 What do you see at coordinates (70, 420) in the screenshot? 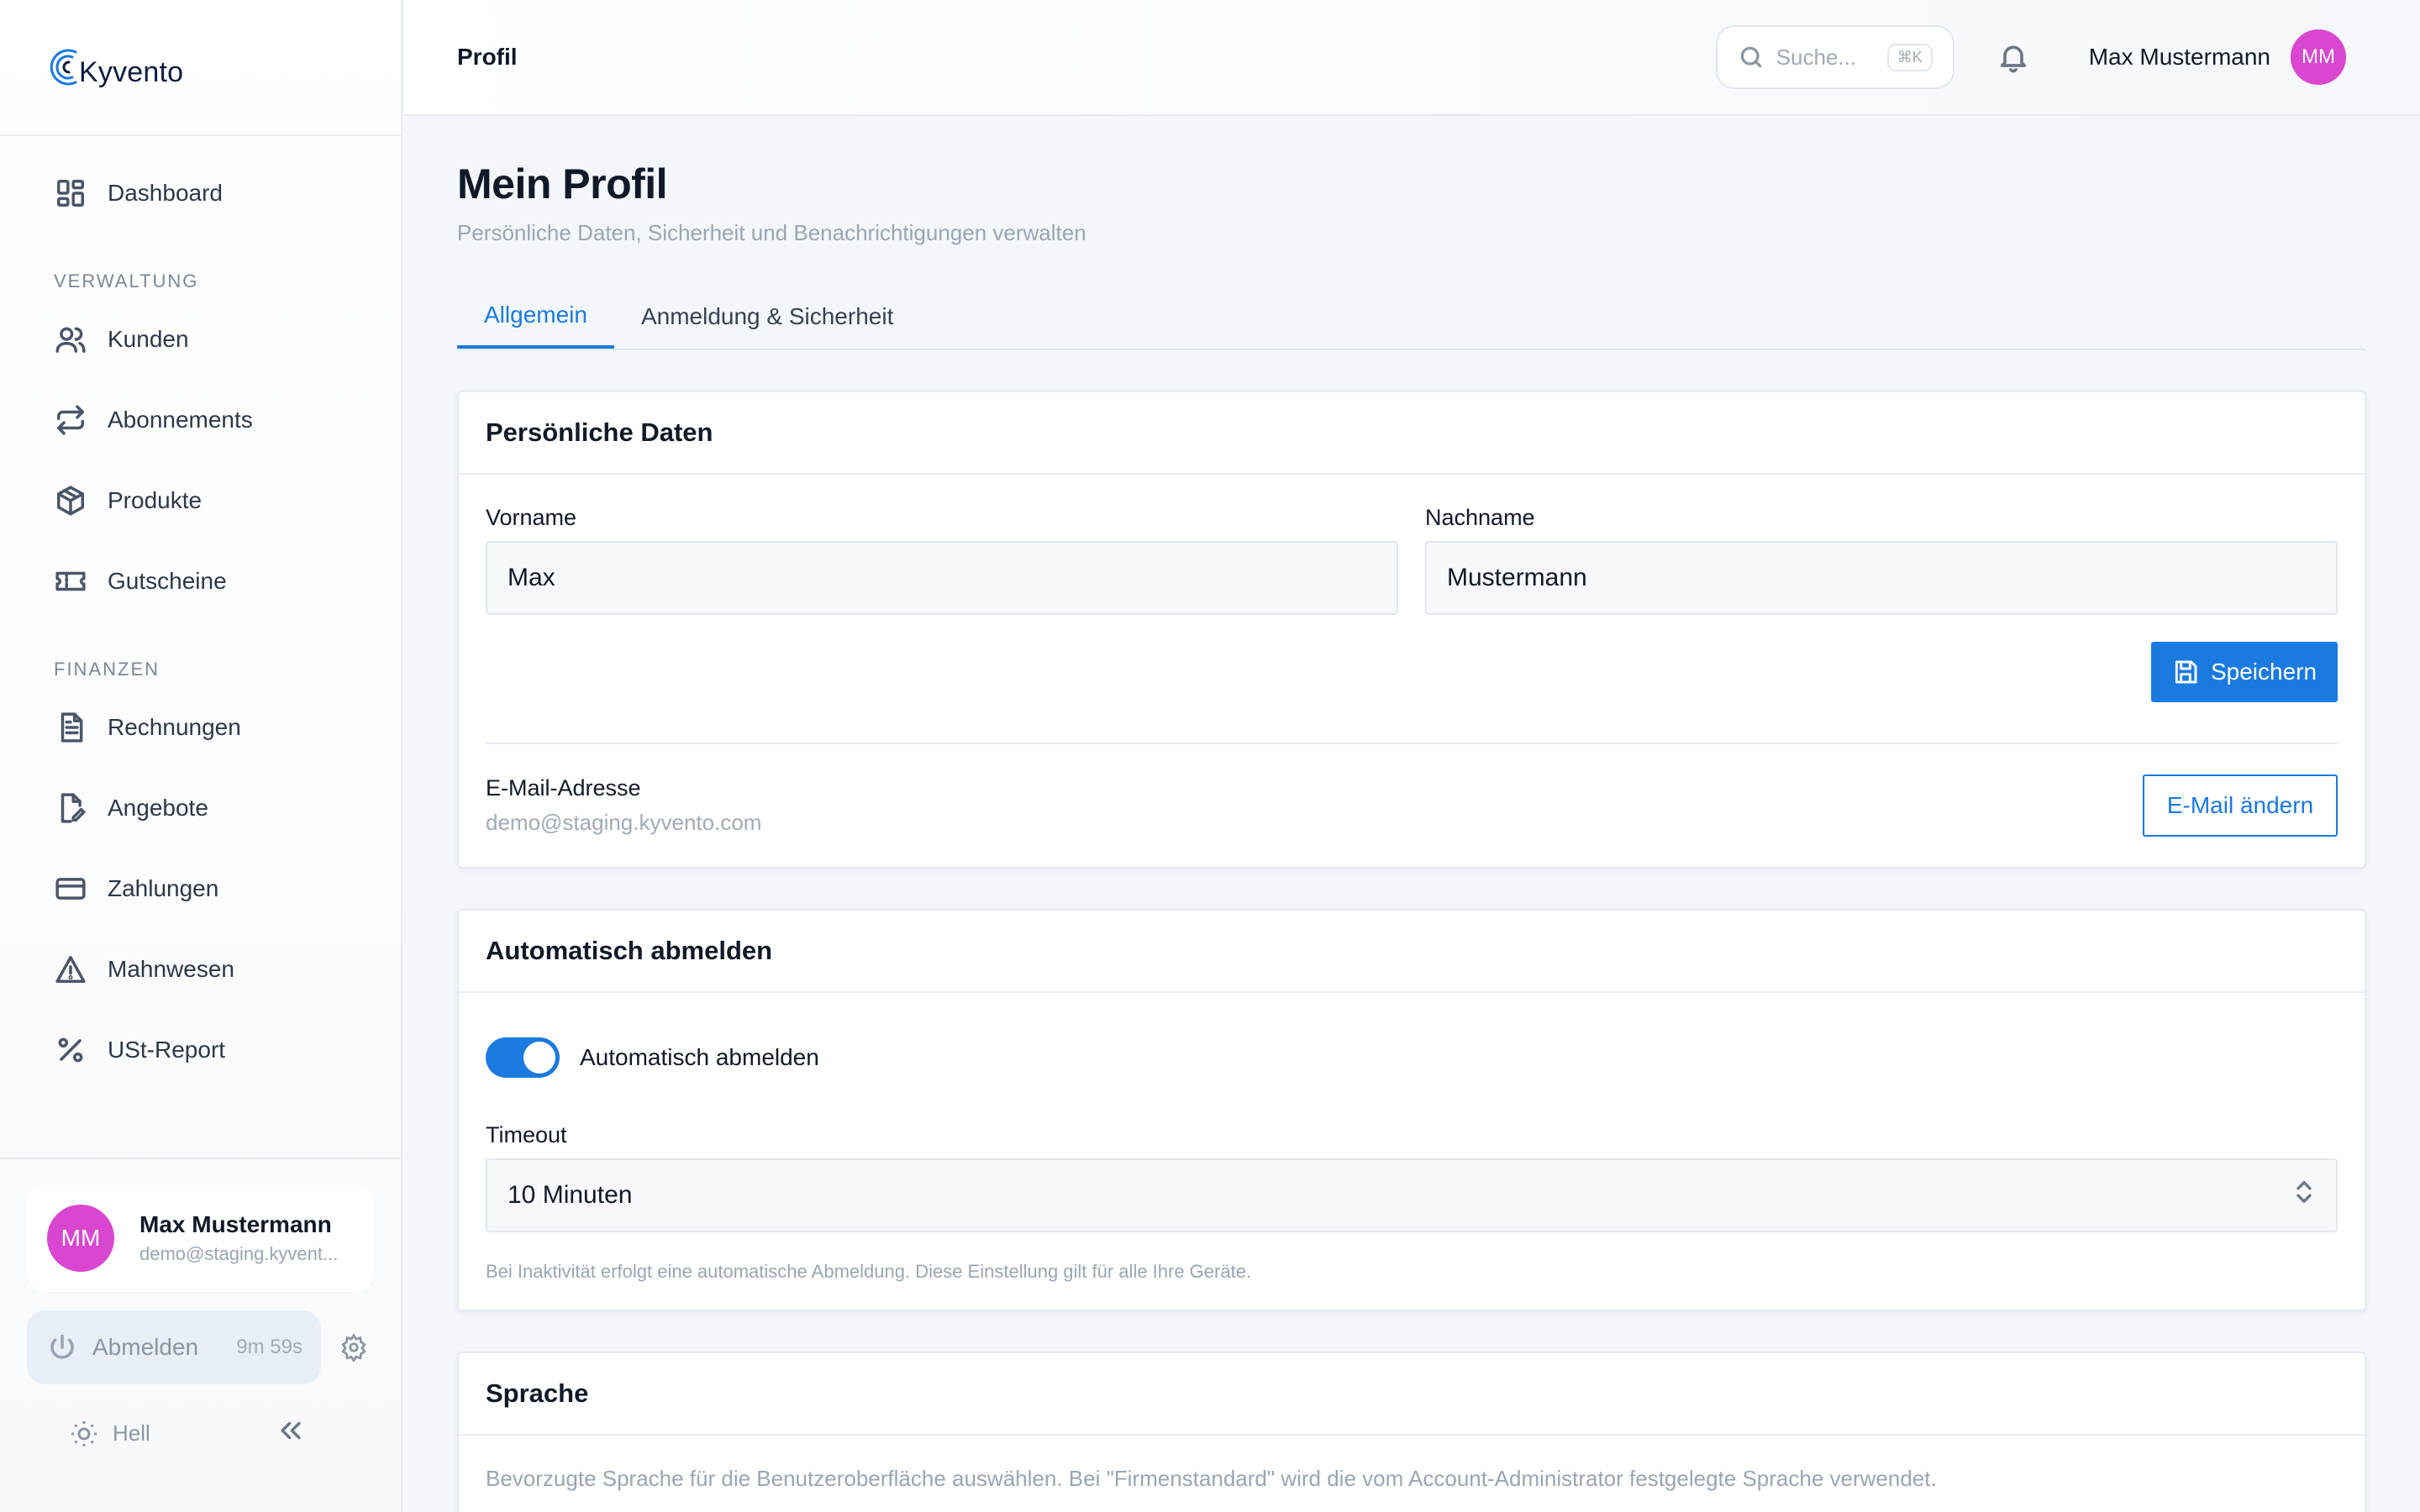
I see `repeat-icon` at bounding box center [70, 420].